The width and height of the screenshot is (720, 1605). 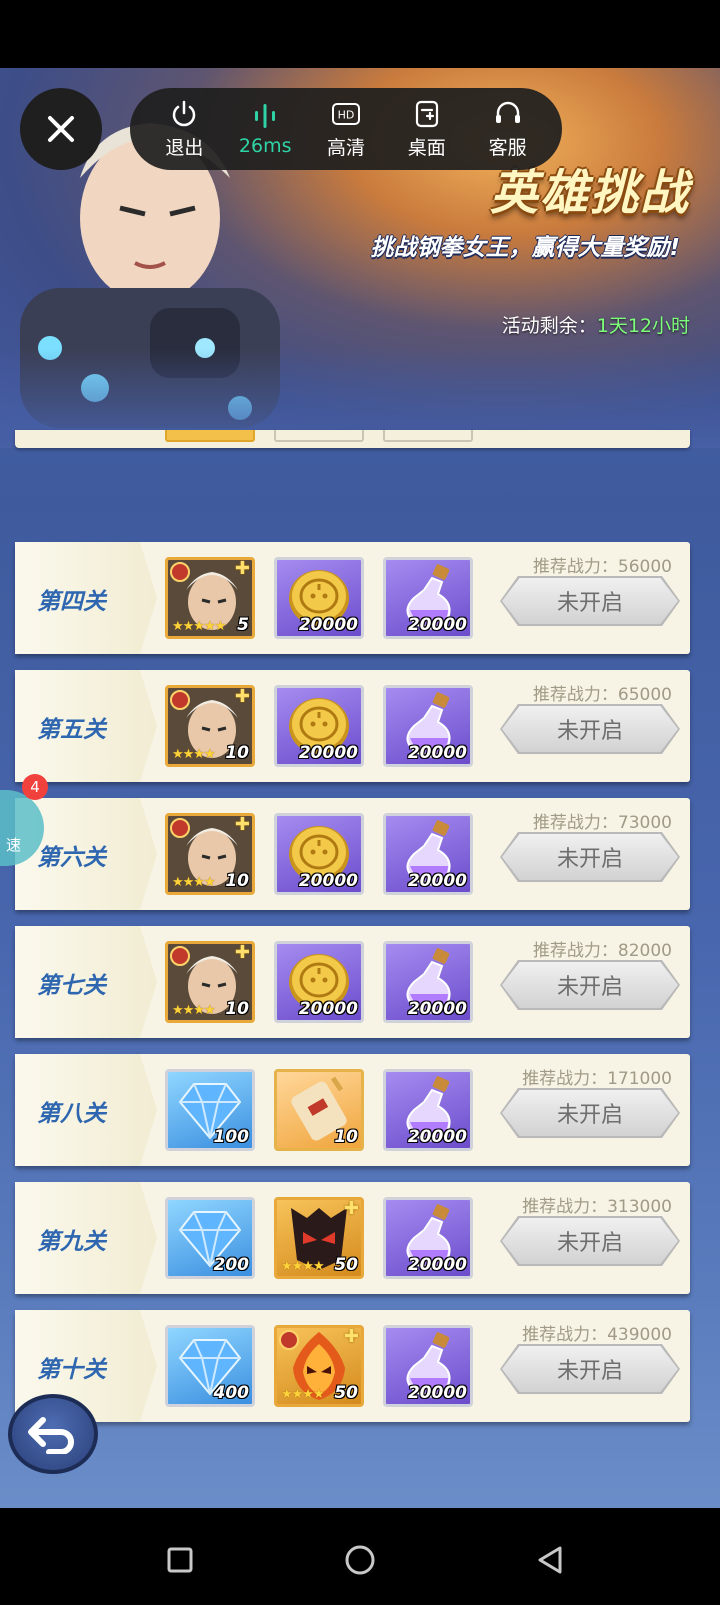 I want to click on reward-scroll: 10, so click(x=319, y=1110).